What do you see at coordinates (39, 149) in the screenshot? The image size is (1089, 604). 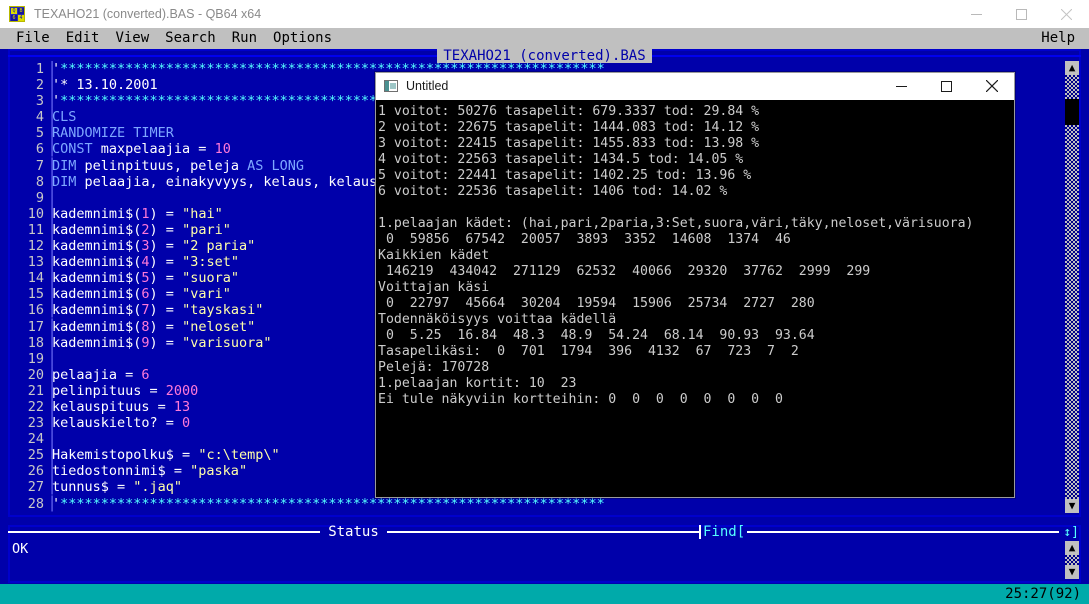 I see `line-number: 6` at bounding box center [39, 149].